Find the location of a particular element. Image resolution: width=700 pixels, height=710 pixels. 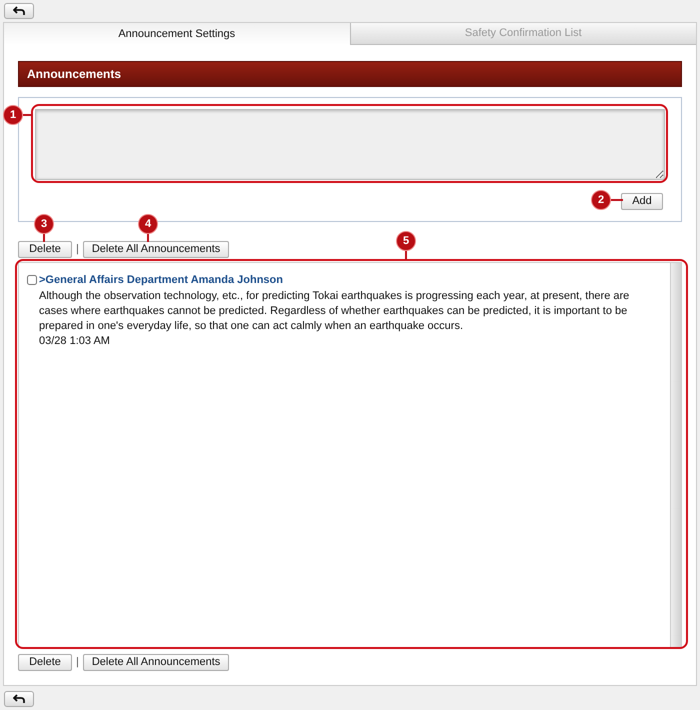

section-header: Announcements is located at coordinates (350, 74).